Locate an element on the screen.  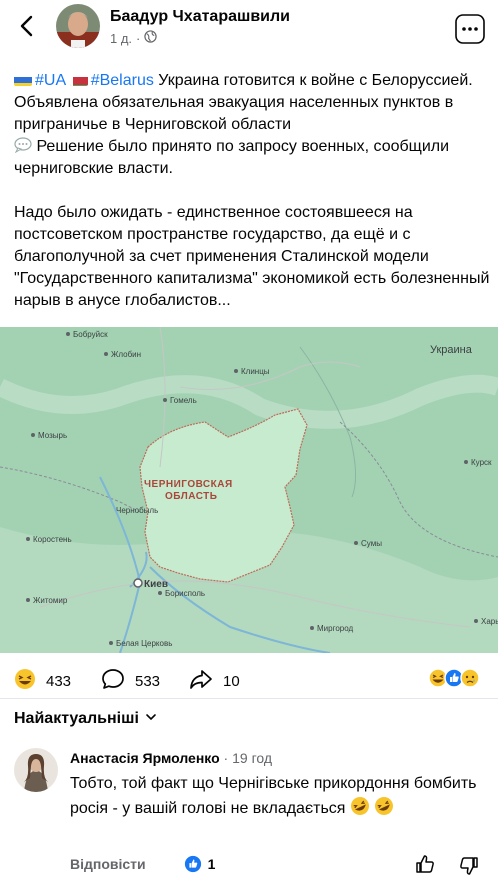
comments-stat: 533 is located at coordinates (130, 681).